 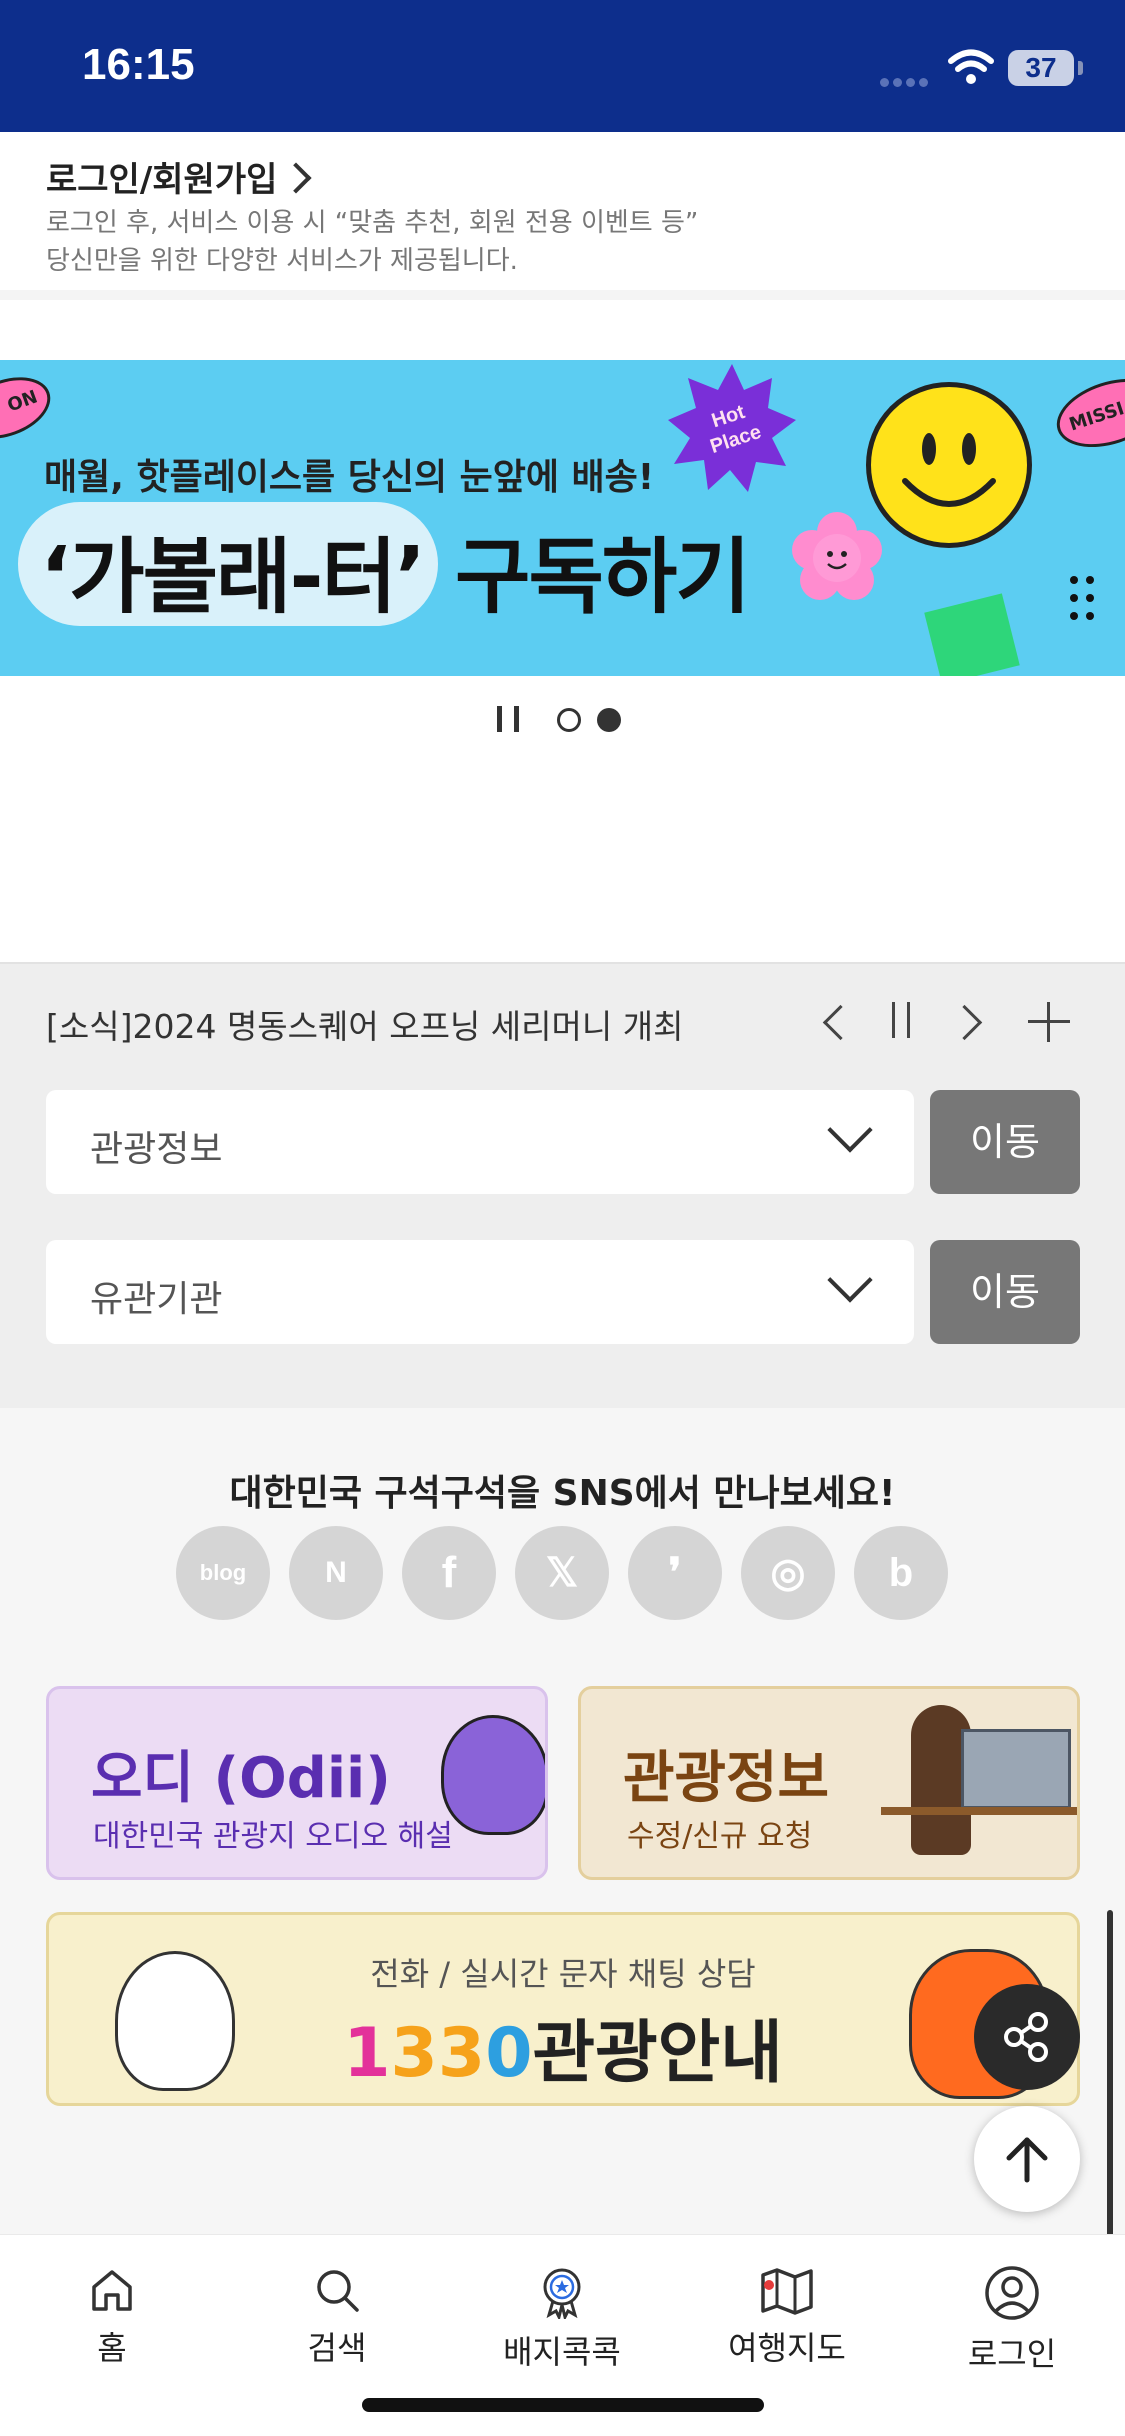 I want to click on banner-title-right: 구독하기, so click(x=603, y=577).